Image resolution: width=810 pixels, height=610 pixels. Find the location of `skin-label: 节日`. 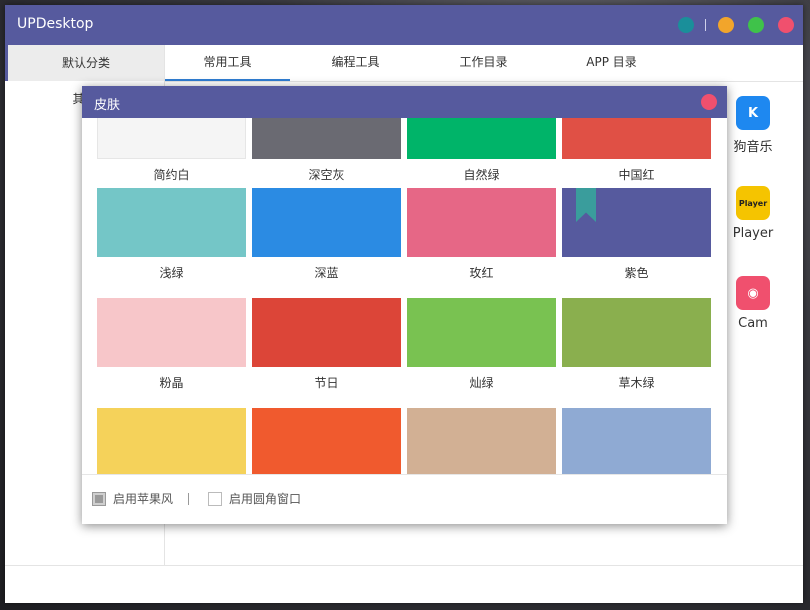

skin-label: 节日 is located at coordinates (326, 383).